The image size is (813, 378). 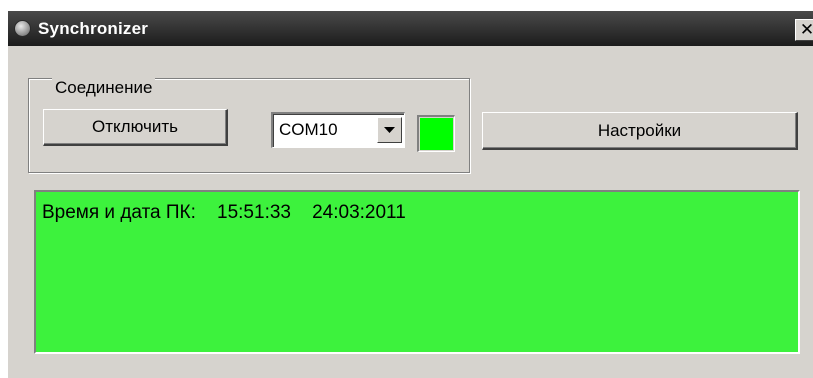 I want to click on dropdown-button, so click(x=389, y=130).